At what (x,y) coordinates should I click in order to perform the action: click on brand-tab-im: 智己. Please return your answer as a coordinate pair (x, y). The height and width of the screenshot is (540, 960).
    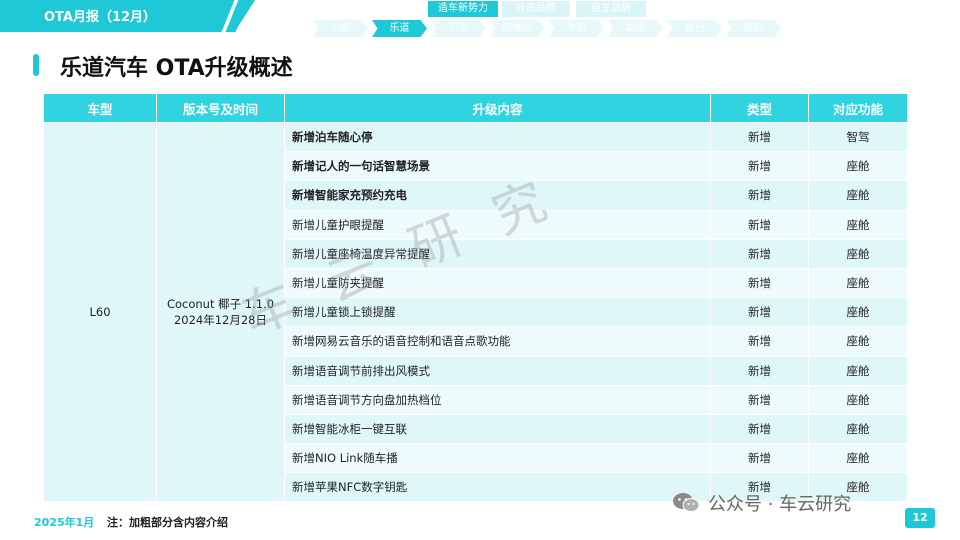
    Looking at the image, I should click on (694, 28).